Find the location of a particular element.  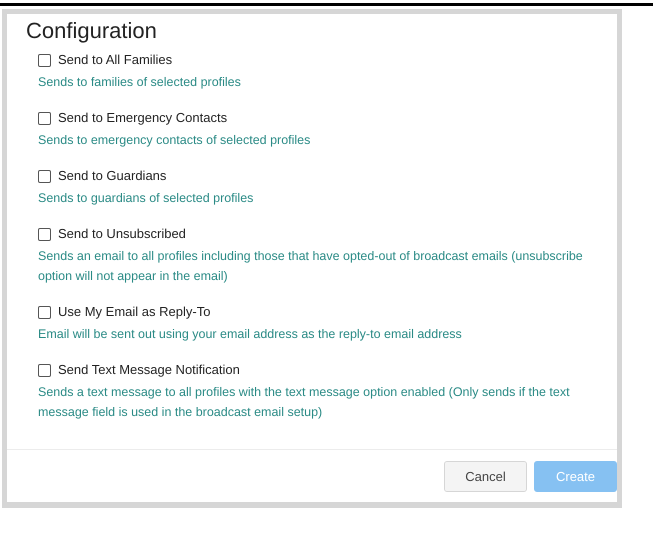

option-description: Sends to families of selected profiles is located at coordinates (140, 82).